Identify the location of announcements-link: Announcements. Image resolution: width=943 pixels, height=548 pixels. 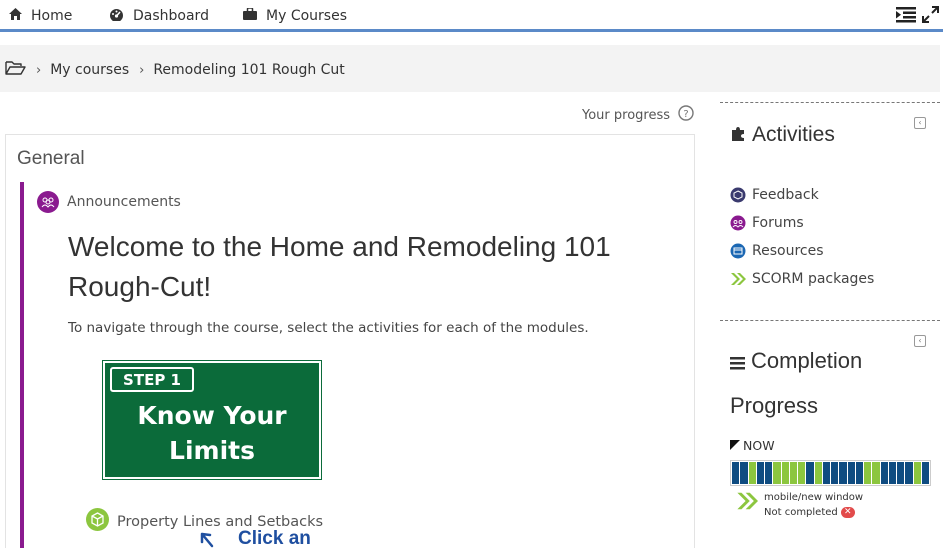
(109, 202).